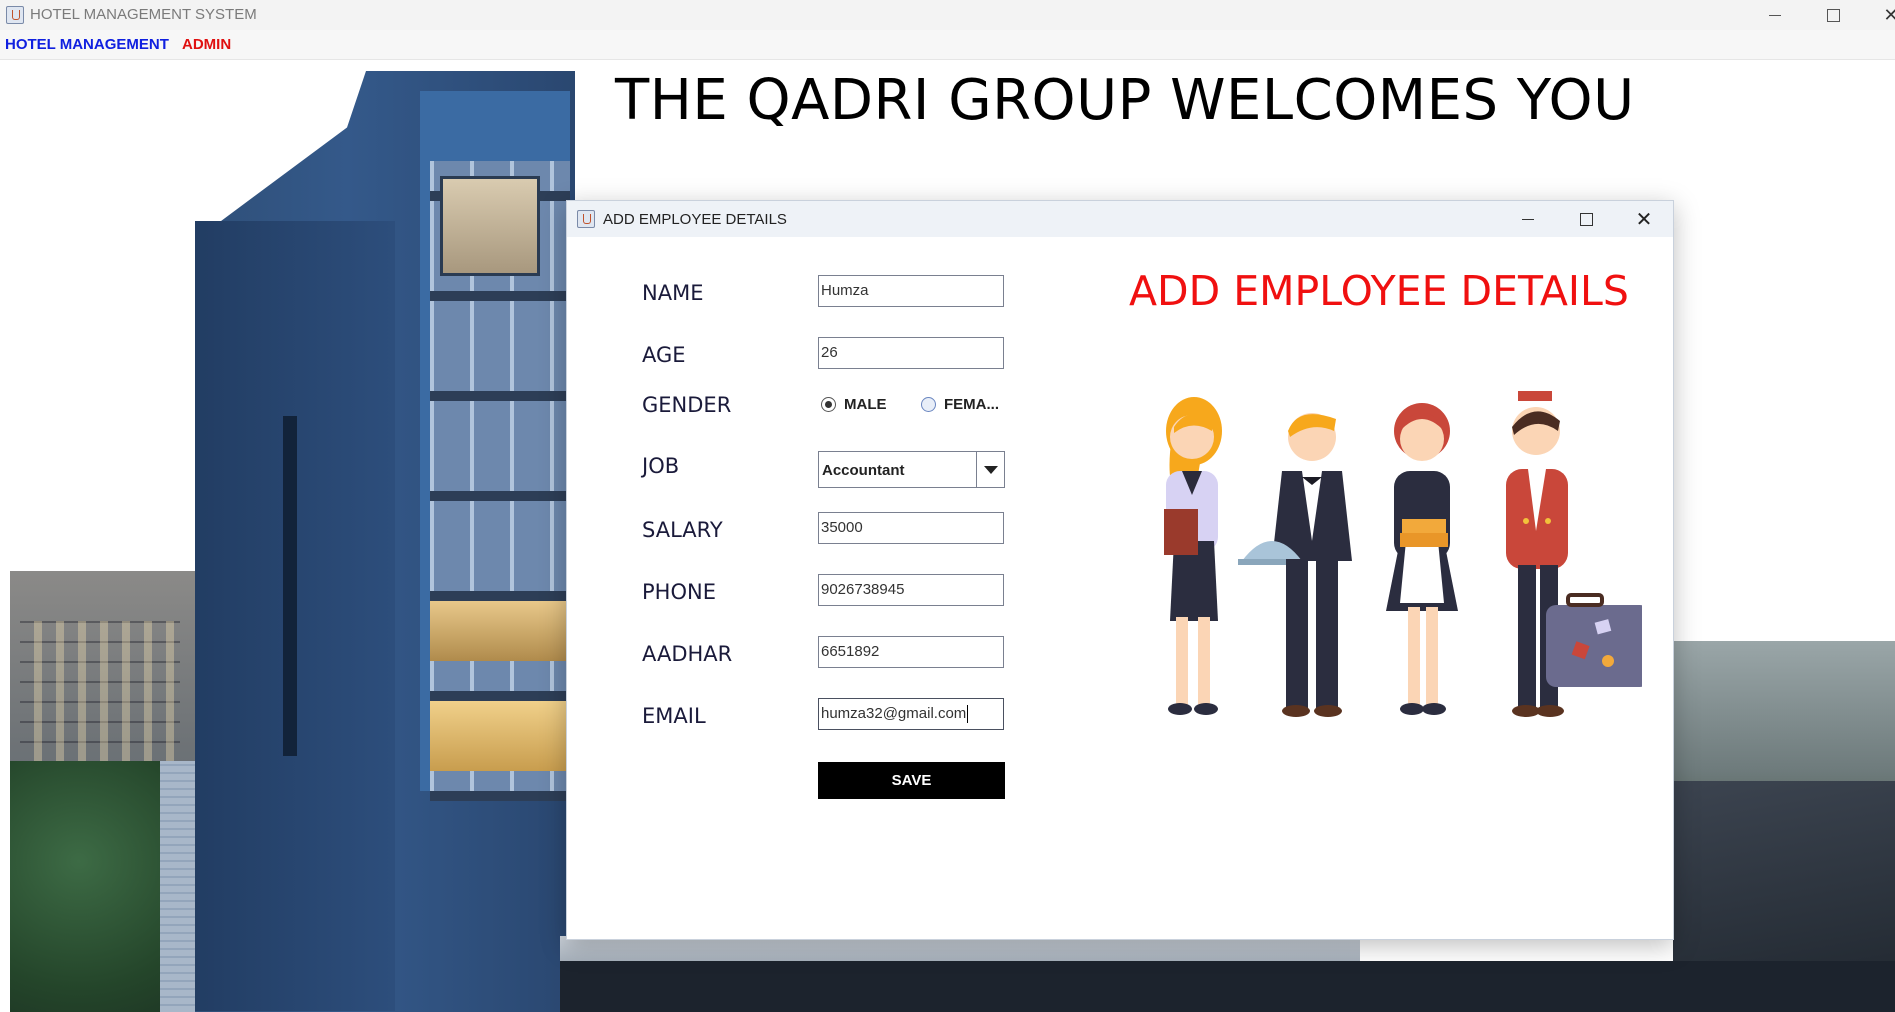 This screenshot has width=1895, height=1012. I want to click on phone-label: PHONE, so click(679, 592).